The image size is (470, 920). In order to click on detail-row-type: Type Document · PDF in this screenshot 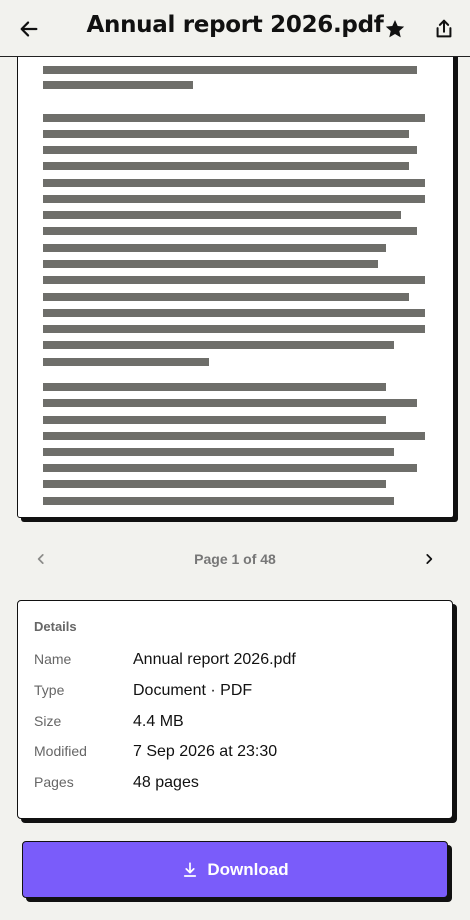, I will do `click(234, 694)`.